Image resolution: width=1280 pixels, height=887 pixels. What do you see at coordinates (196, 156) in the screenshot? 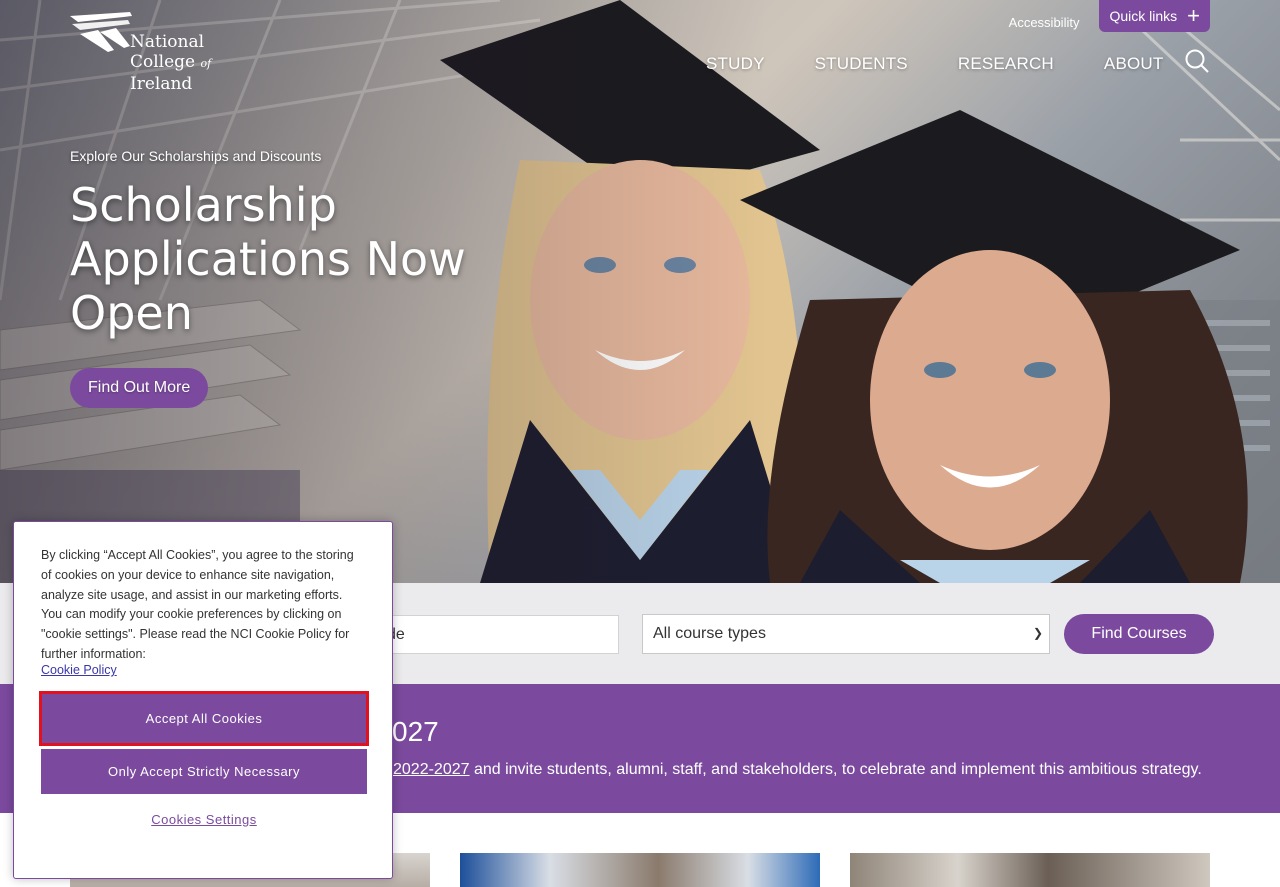
I see `hero-eyebrow: Explore Our Scholarships and Discounts` at bounding box center [196, 156].